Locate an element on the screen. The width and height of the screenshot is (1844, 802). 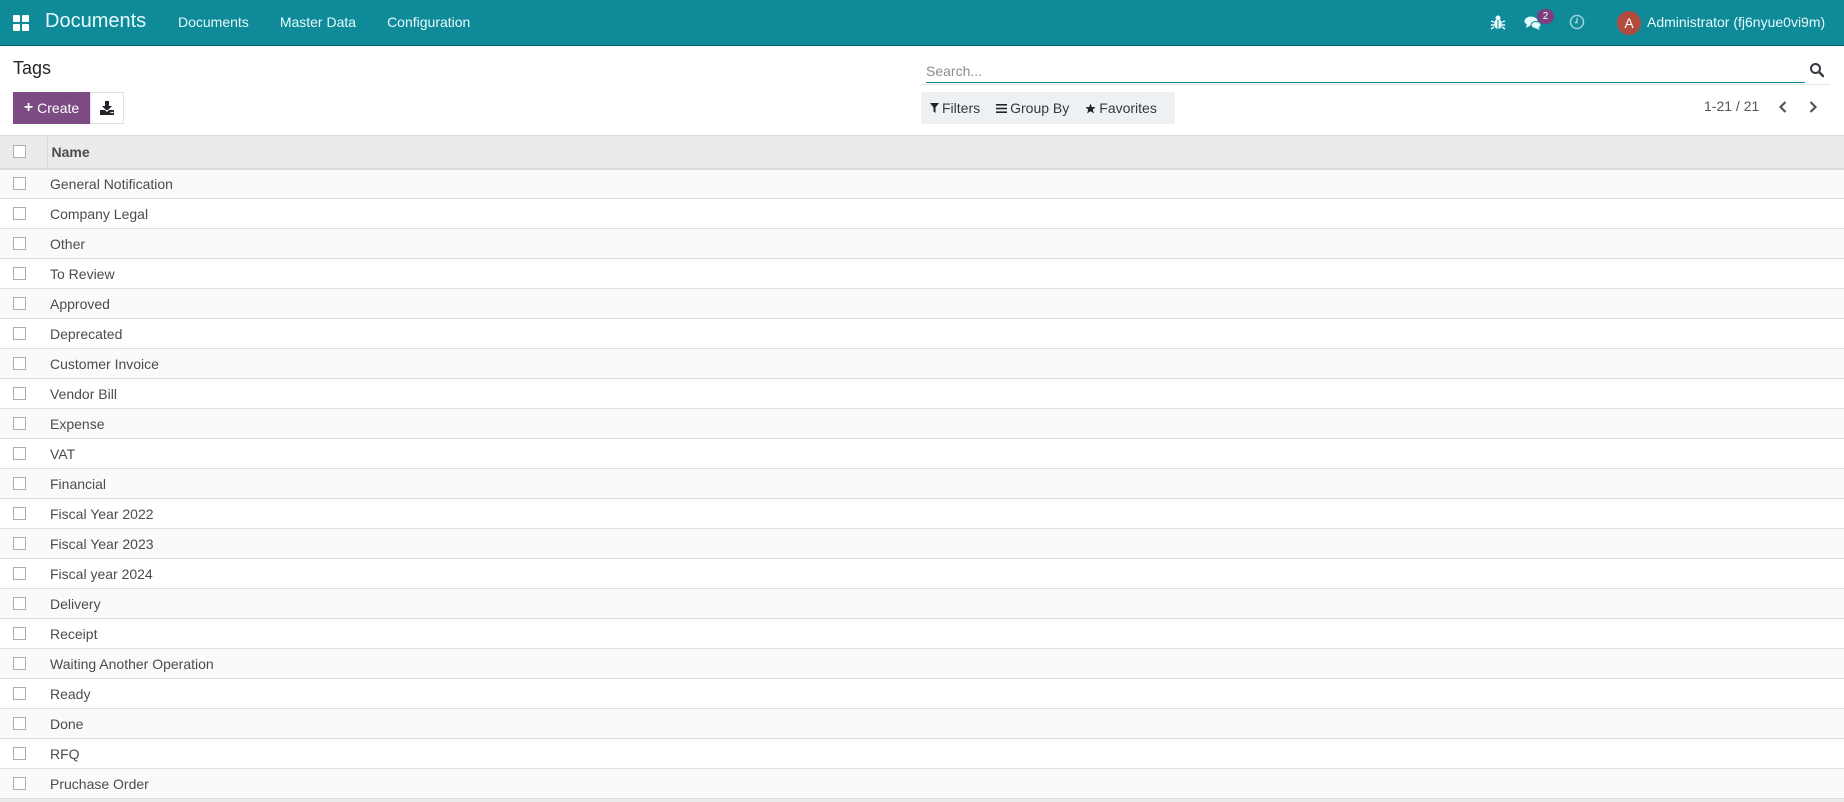
favorites-dropdown: Favorites is located at coordinates (1121, 108).